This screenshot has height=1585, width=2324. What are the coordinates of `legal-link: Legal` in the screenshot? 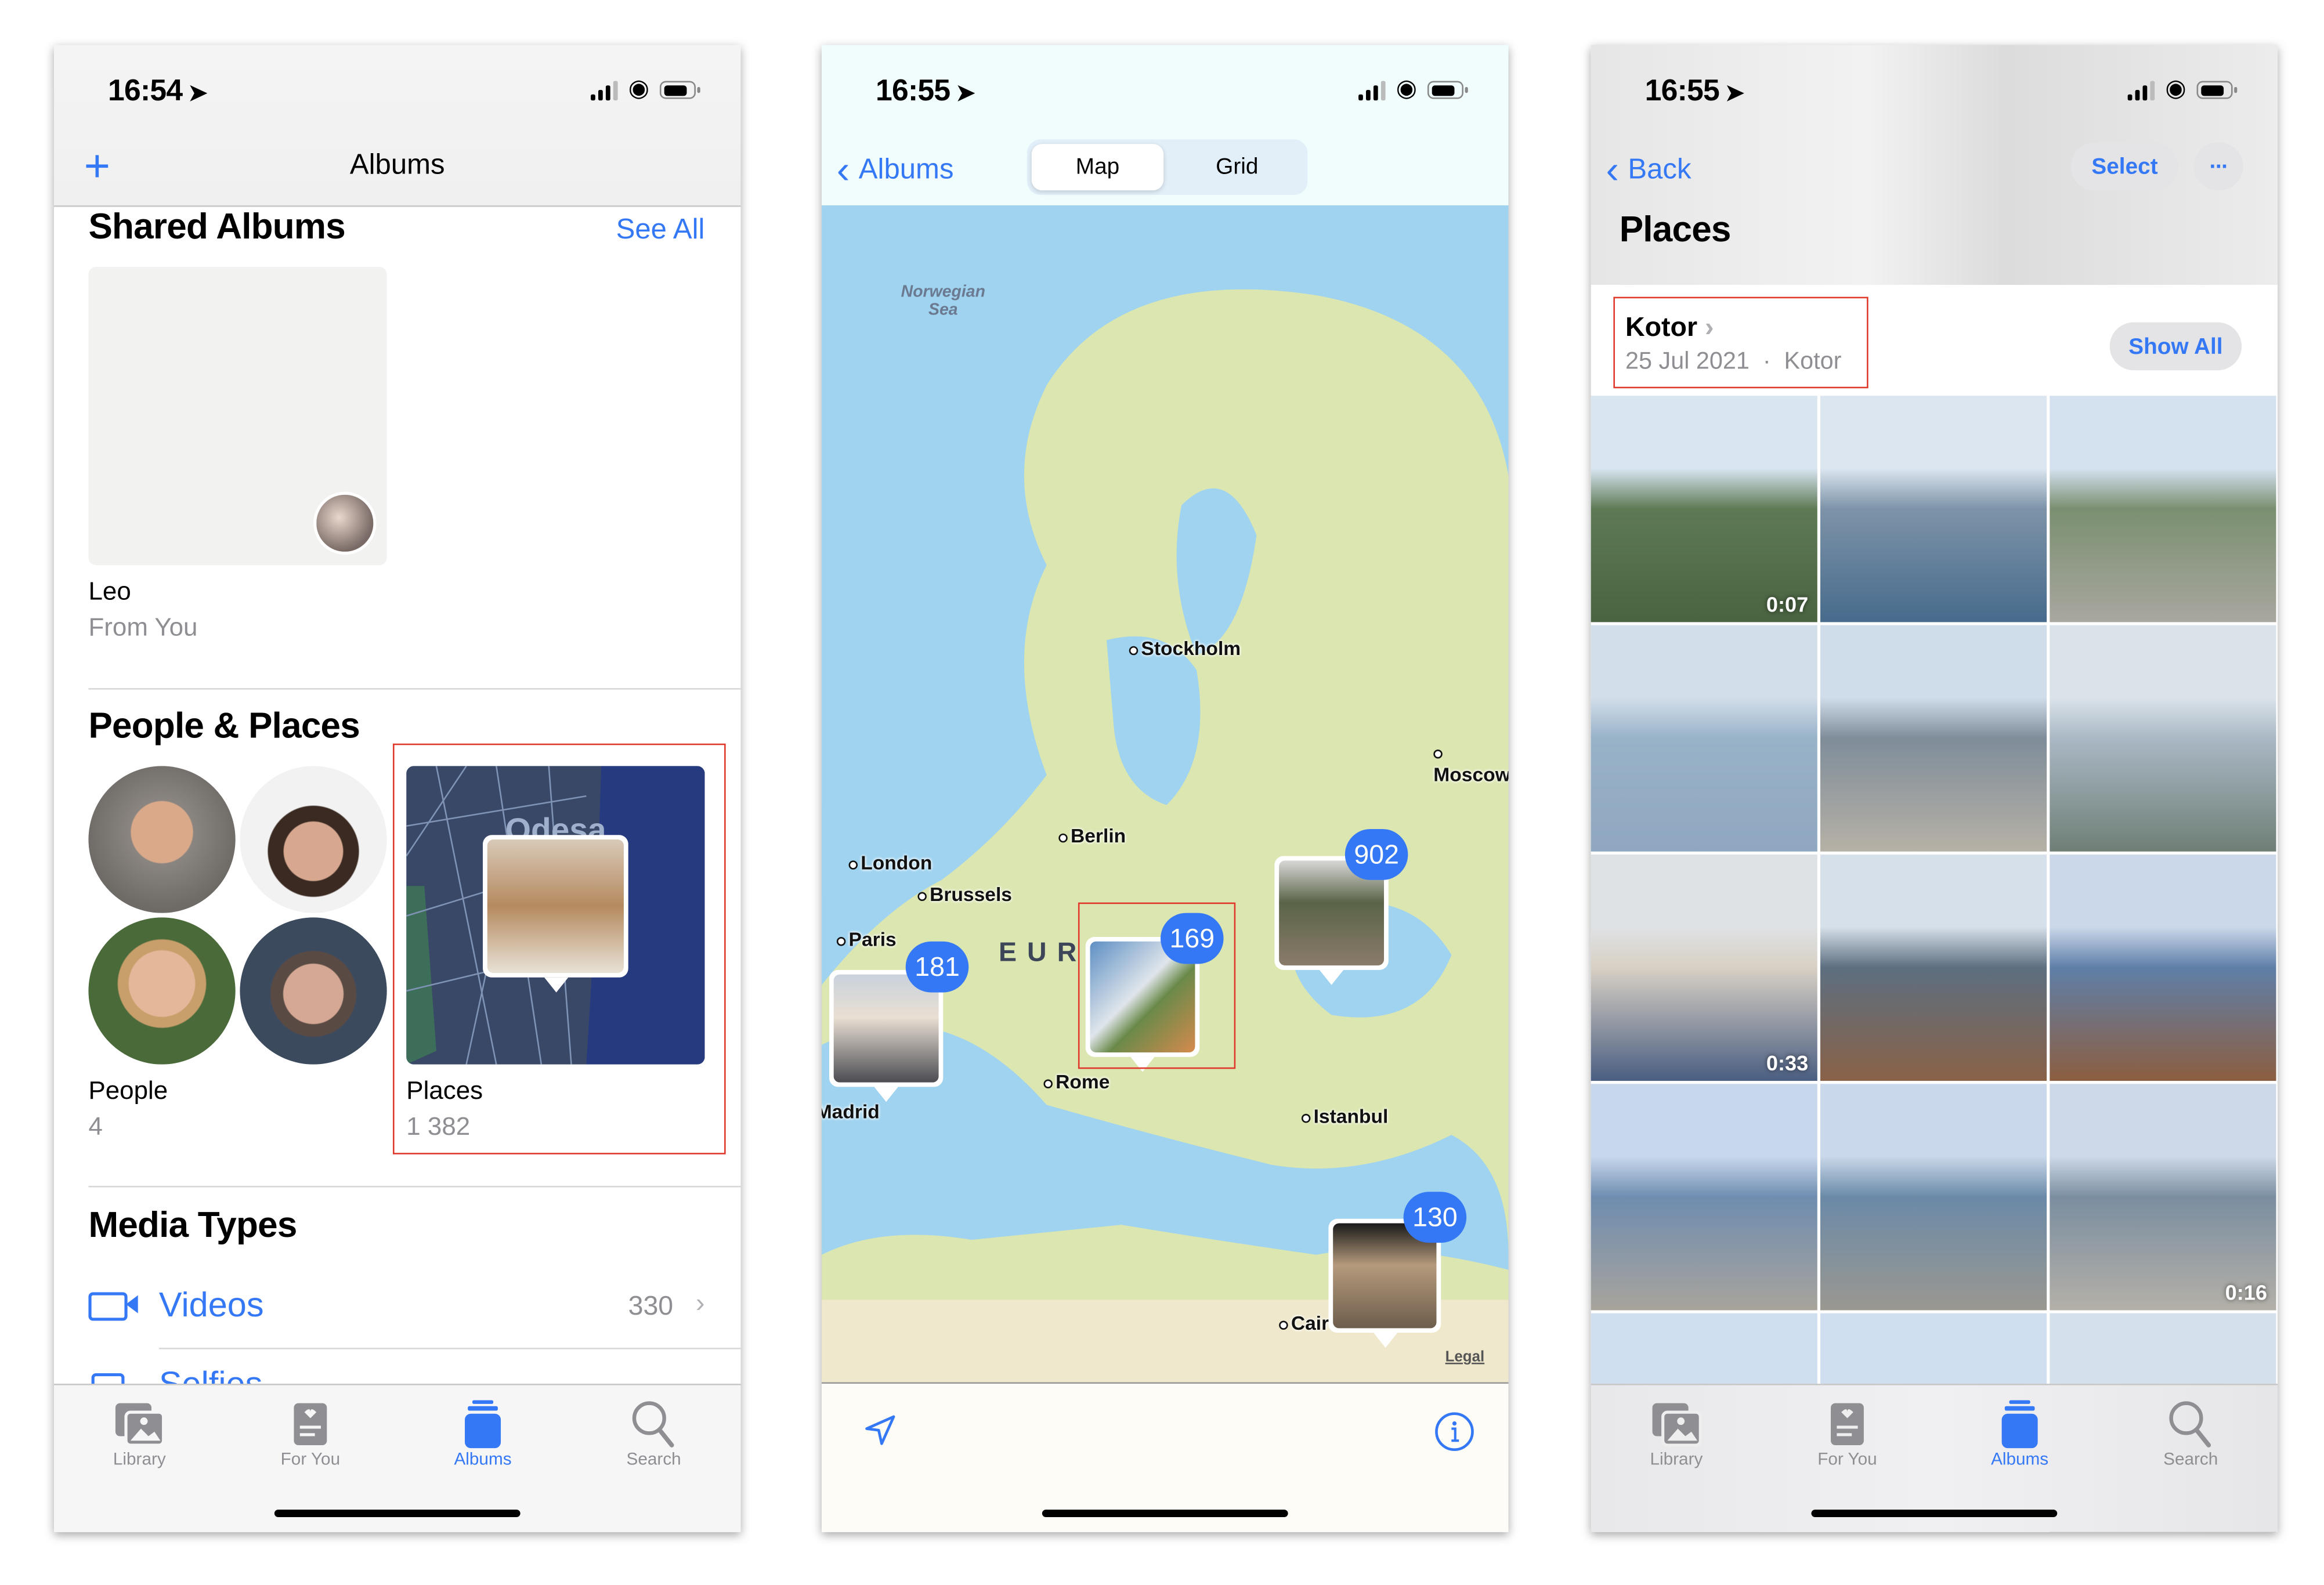 It's located at (1465, 1357).